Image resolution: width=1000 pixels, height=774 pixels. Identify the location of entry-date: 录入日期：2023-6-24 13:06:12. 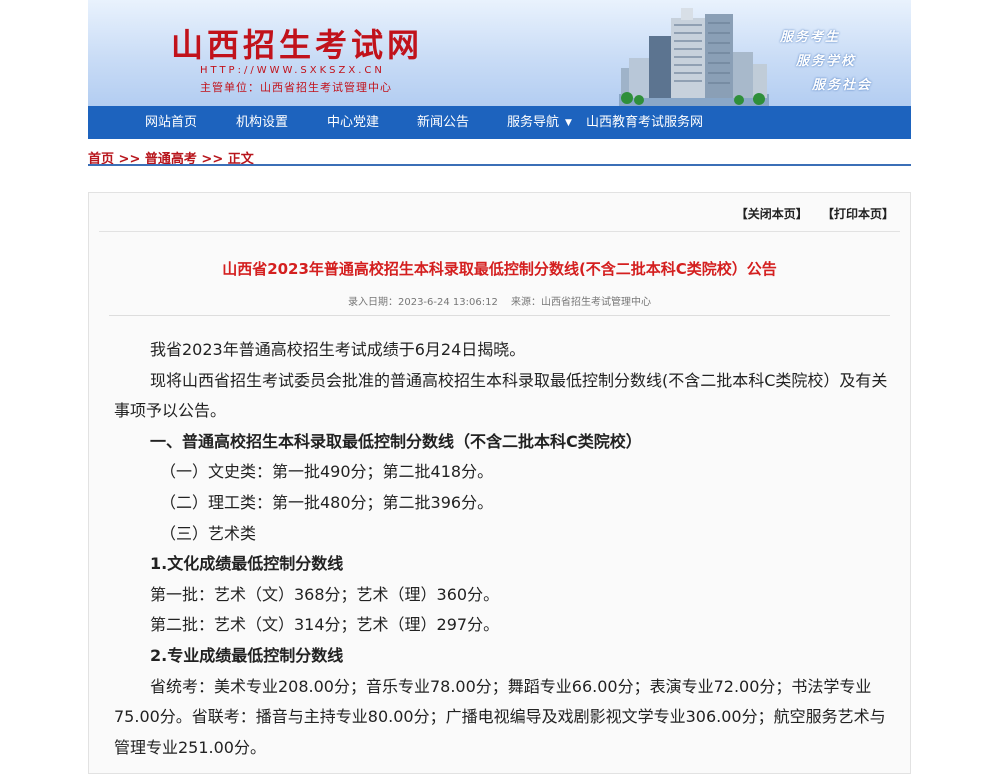
(422, 302).